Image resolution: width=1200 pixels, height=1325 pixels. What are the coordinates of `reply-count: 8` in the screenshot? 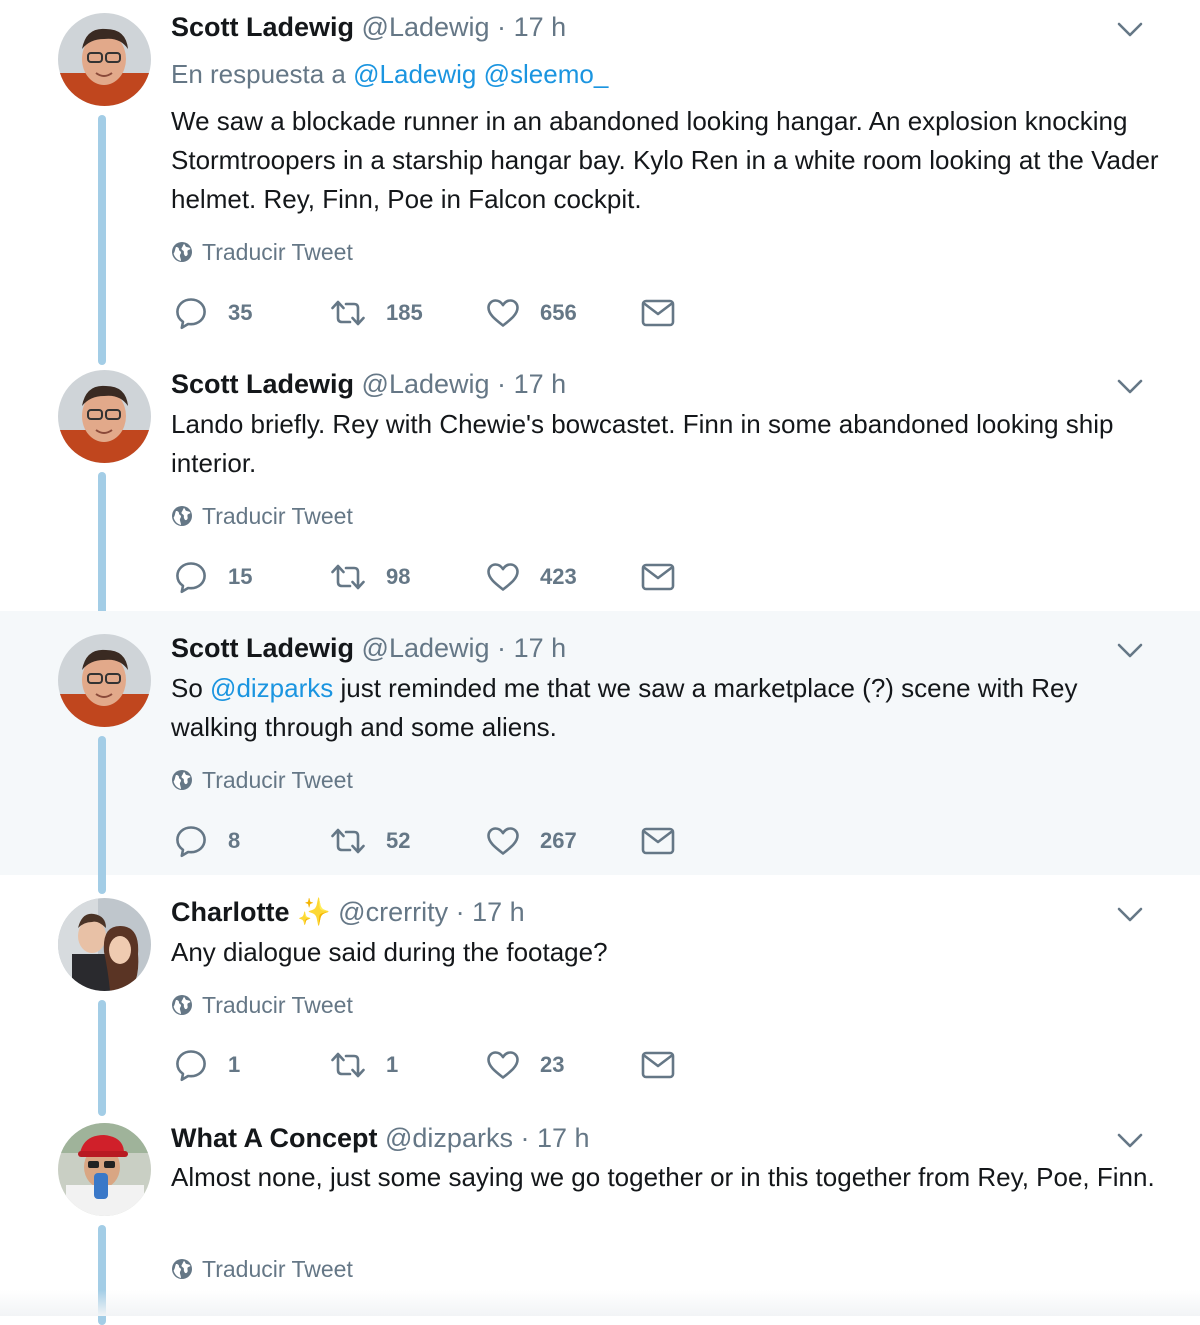 It's located at (234, 840).